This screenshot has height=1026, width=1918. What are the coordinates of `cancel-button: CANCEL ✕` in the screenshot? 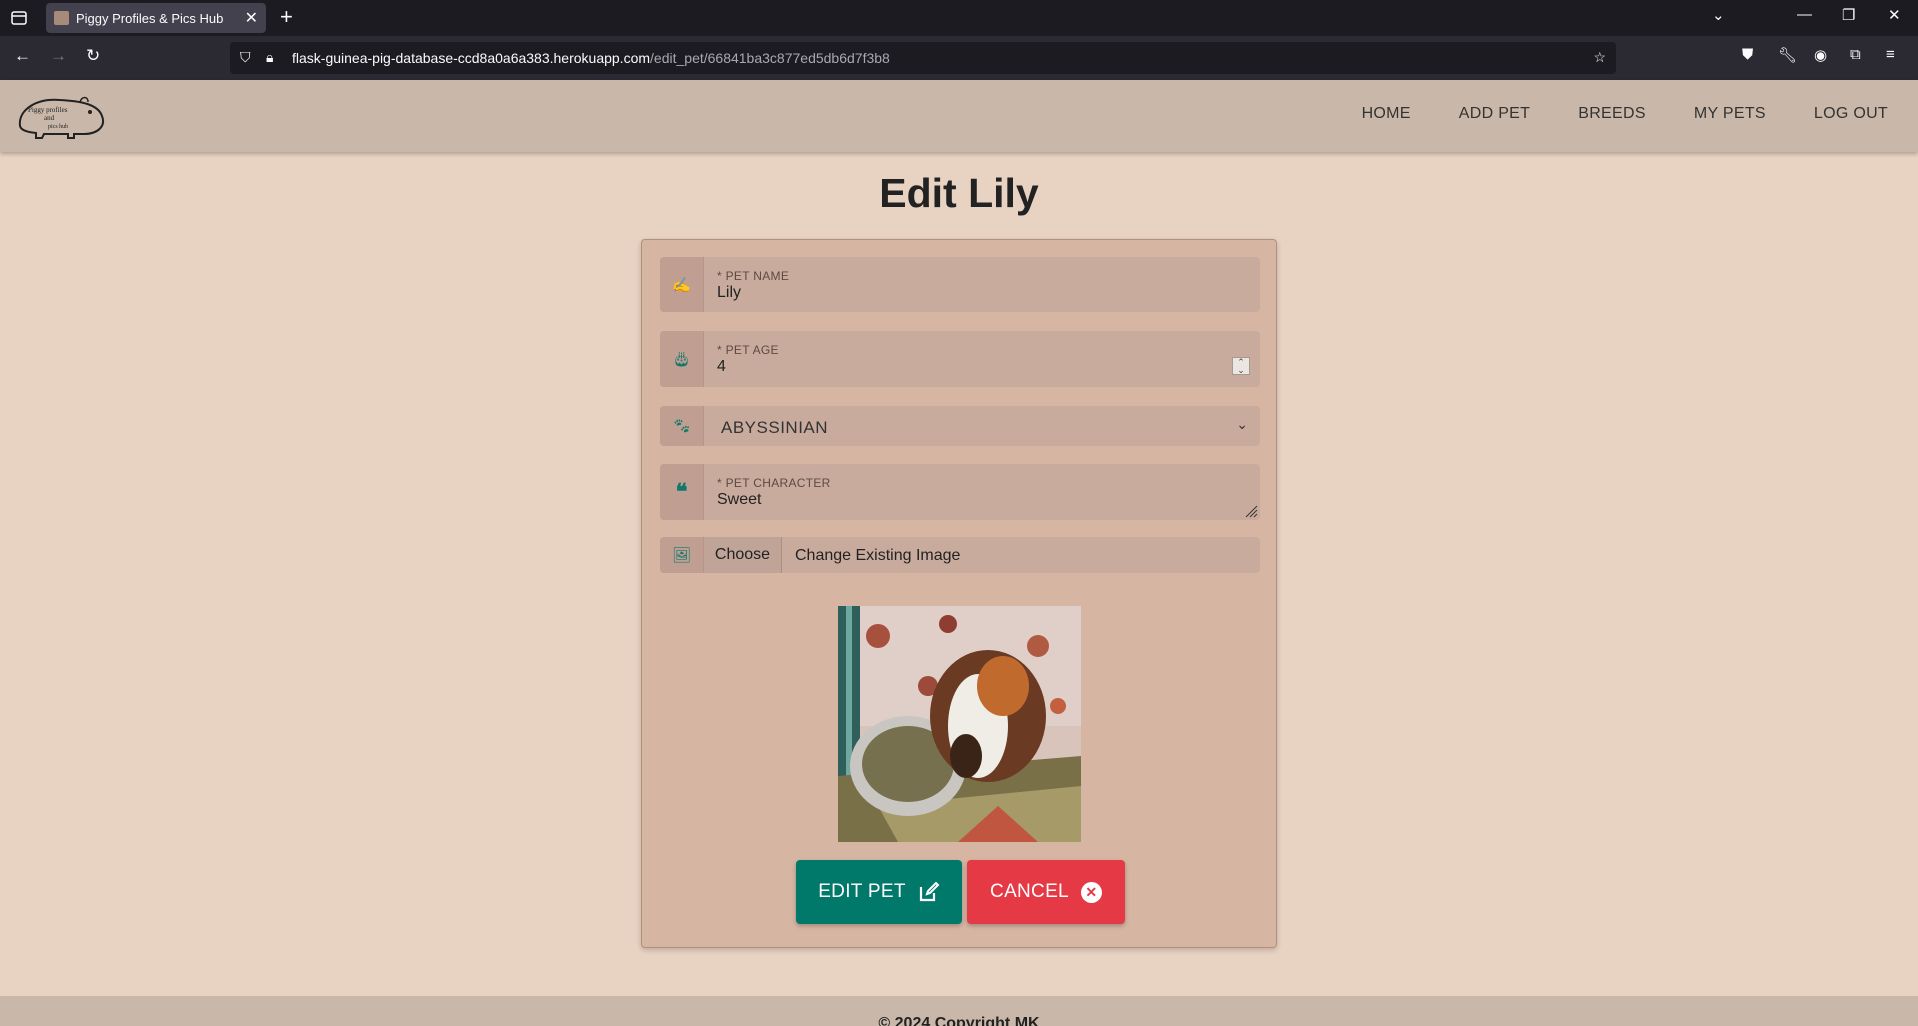 It's located at (1046, 892).